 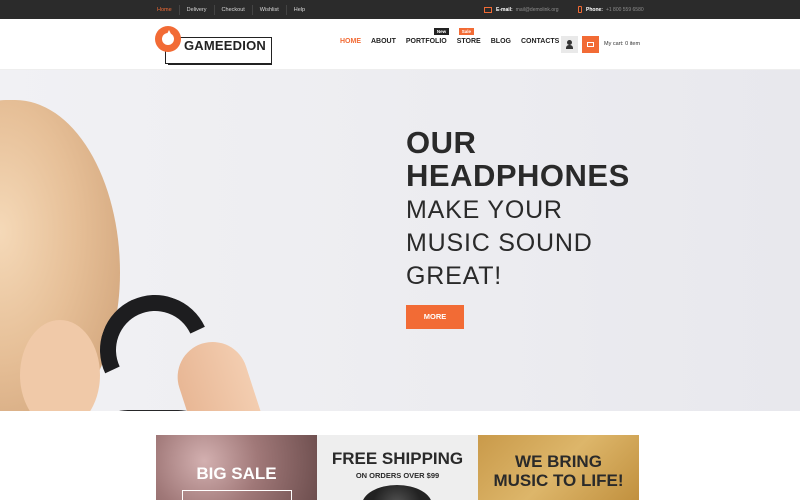 I want to click on top-link-wishlist: Wishlist, so click(x=268, y=9).